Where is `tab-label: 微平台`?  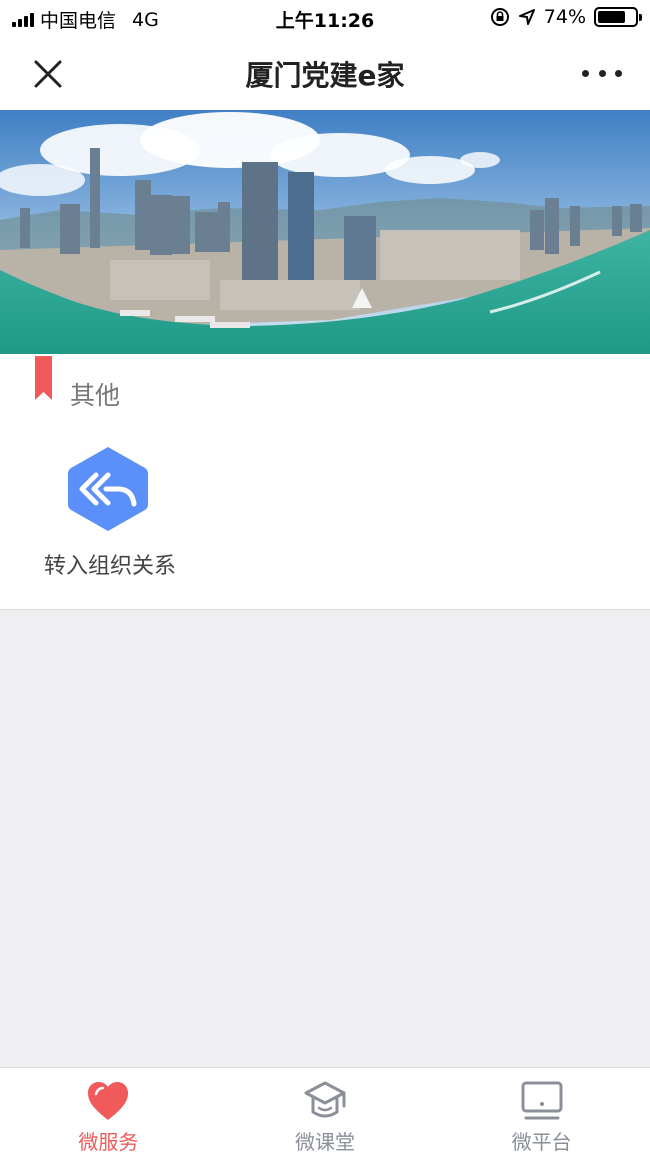 tab-label: 微平台 is located at coordinates (541, 1142).